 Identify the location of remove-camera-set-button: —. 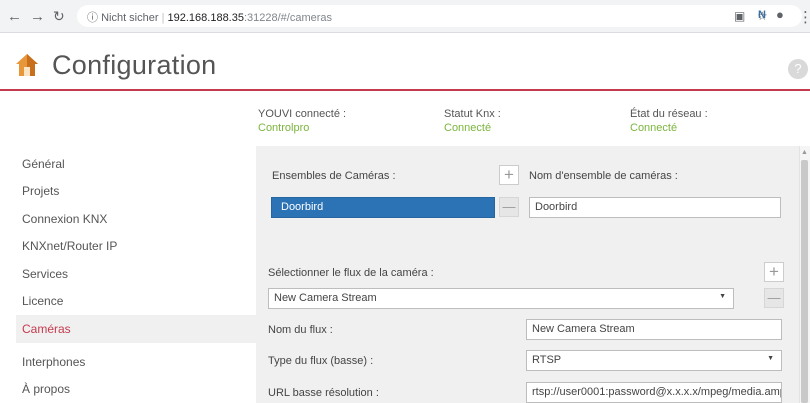
(509, 207).